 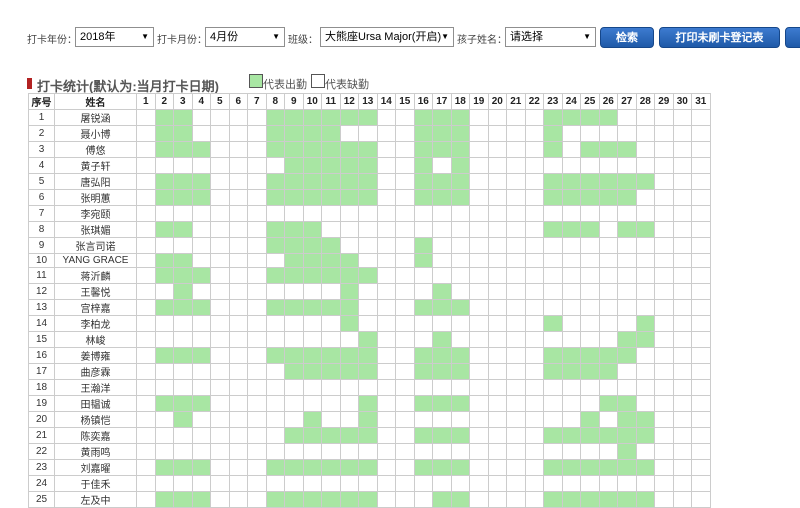 What do you see at coordinates (369, 245) in the screenshot?
I see `table-row: 9 张言司诺` at bounding box center [369, 245].